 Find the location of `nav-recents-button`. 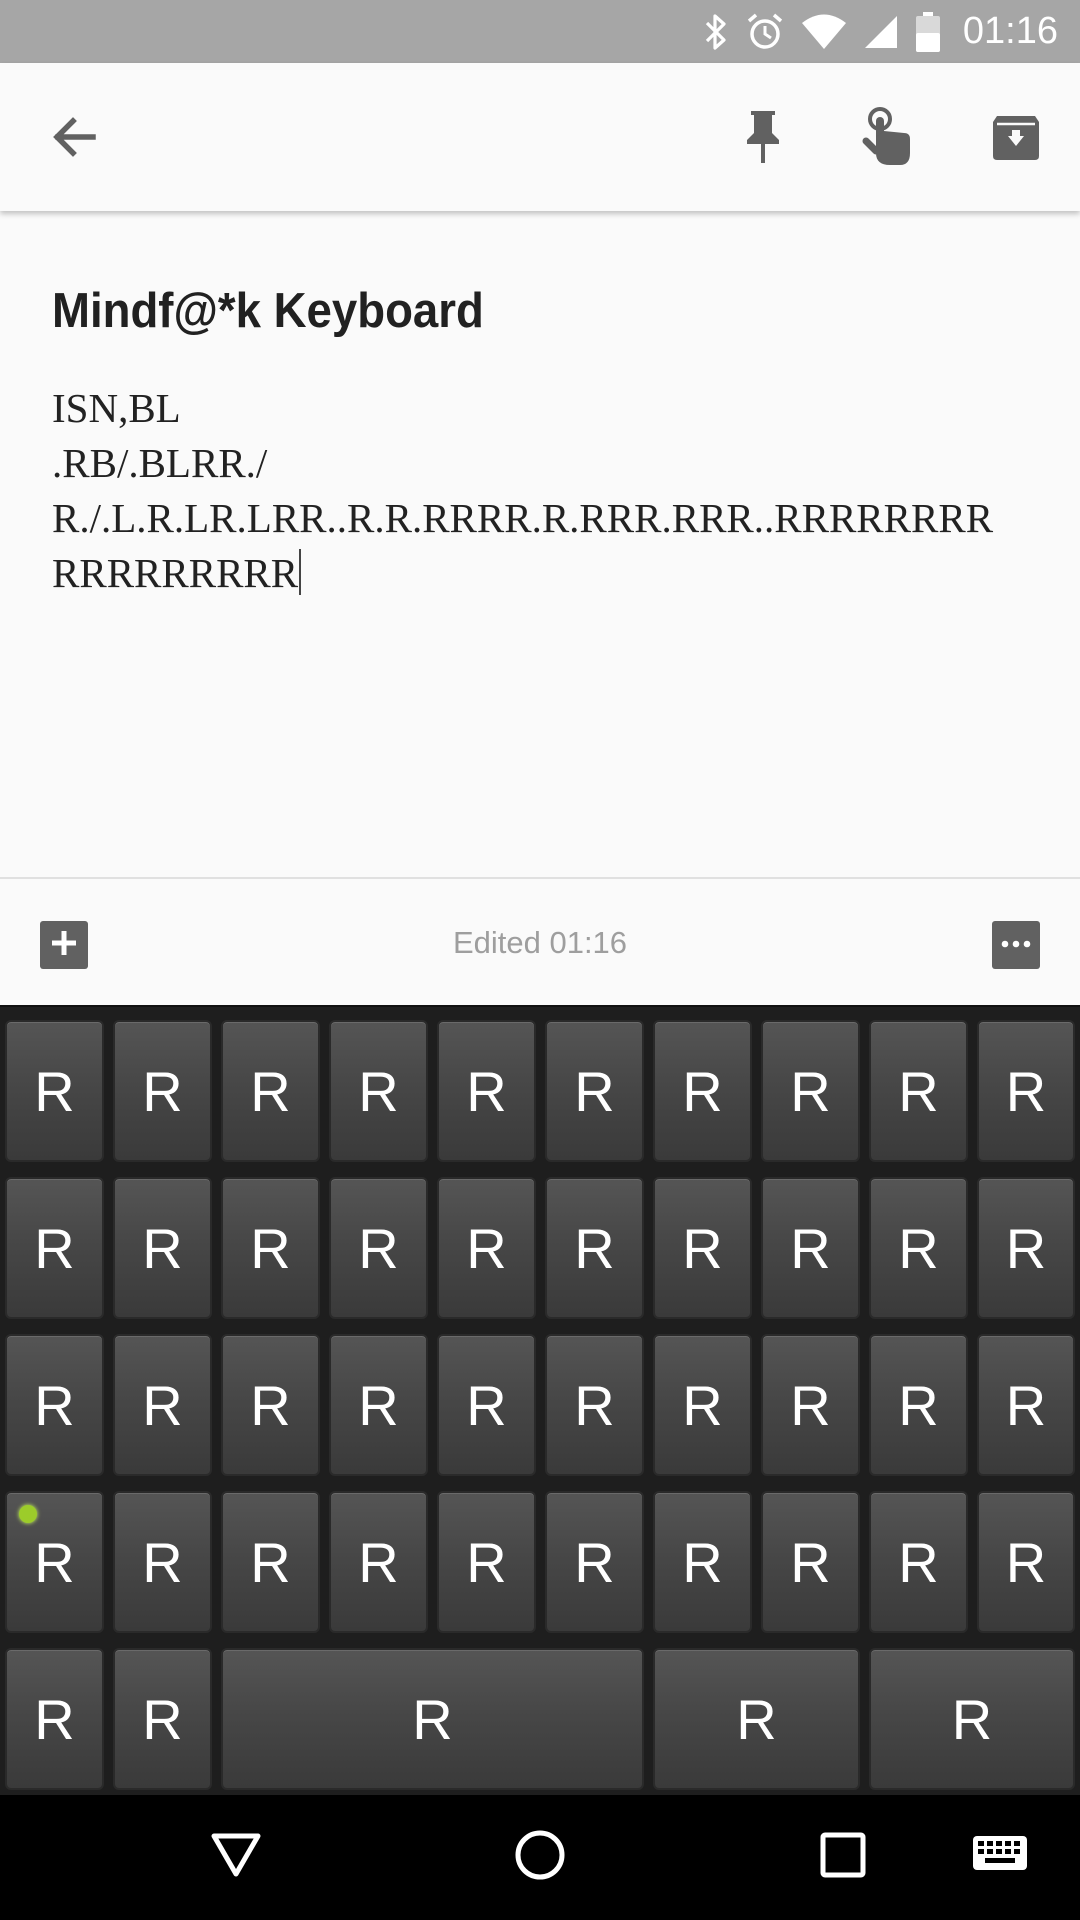

nav-recents-button is located at coordinates (843, 1857).